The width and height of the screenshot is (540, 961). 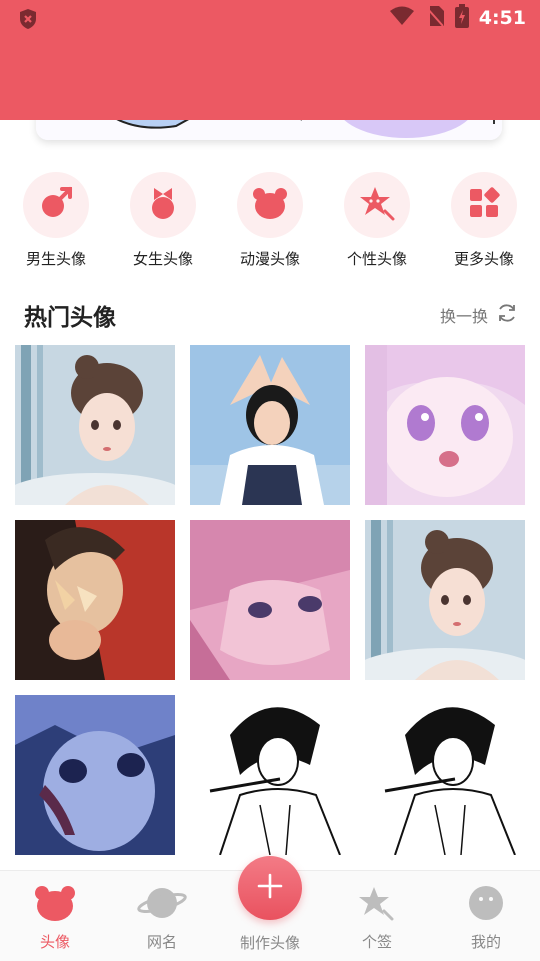 I want to click on category-personality: 个性头像, so click(x=377, y=220).